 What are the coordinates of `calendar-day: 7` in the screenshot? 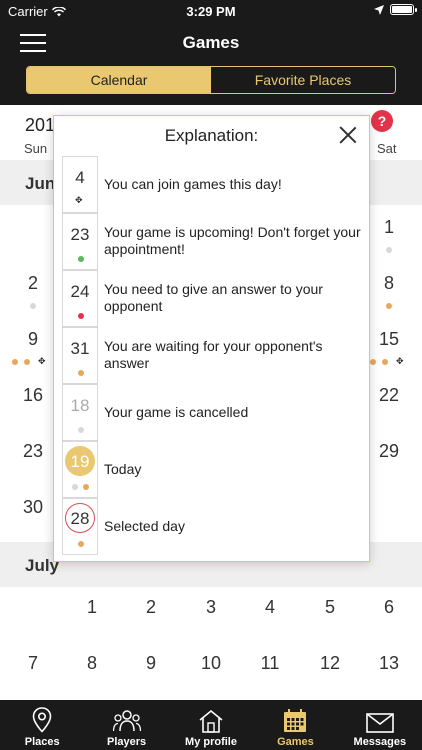 It's located at (33, 663).